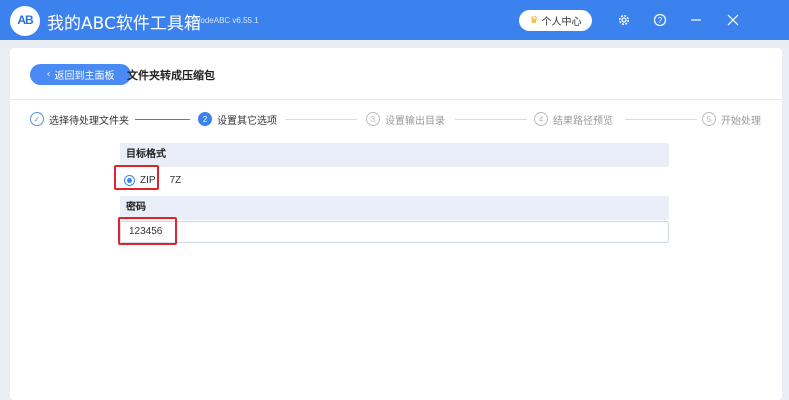 The height and width of the screenshot is (400, 789). What do you see at coordinates (247, 121) in the screenshot?
I see `step-label: 设置其它选项` at bounding box center [247, 121].